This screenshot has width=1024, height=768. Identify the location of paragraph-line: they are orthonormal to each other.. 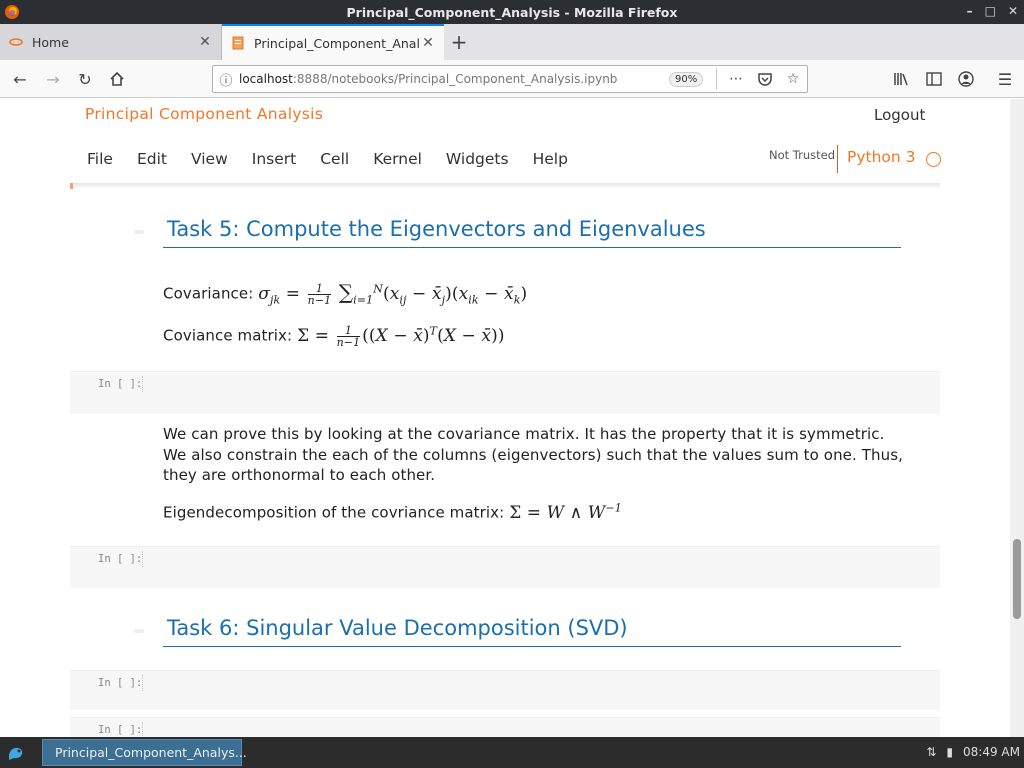
(299, 475).